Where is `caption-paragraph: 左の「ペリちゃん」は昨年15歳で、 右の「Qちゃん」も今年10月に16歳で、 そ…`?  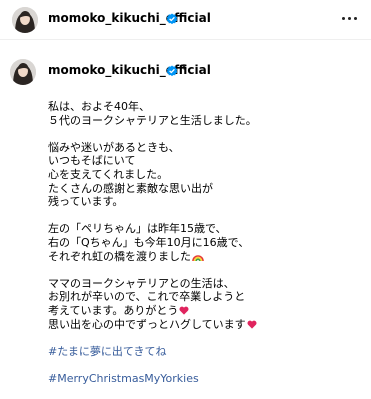 caption-paragraph: 左の「ペリちゃん」は昨年15歳で、 右の「Qちゃん」も今年10月に16歳で、 そ… is located at coordinates (149, 242).